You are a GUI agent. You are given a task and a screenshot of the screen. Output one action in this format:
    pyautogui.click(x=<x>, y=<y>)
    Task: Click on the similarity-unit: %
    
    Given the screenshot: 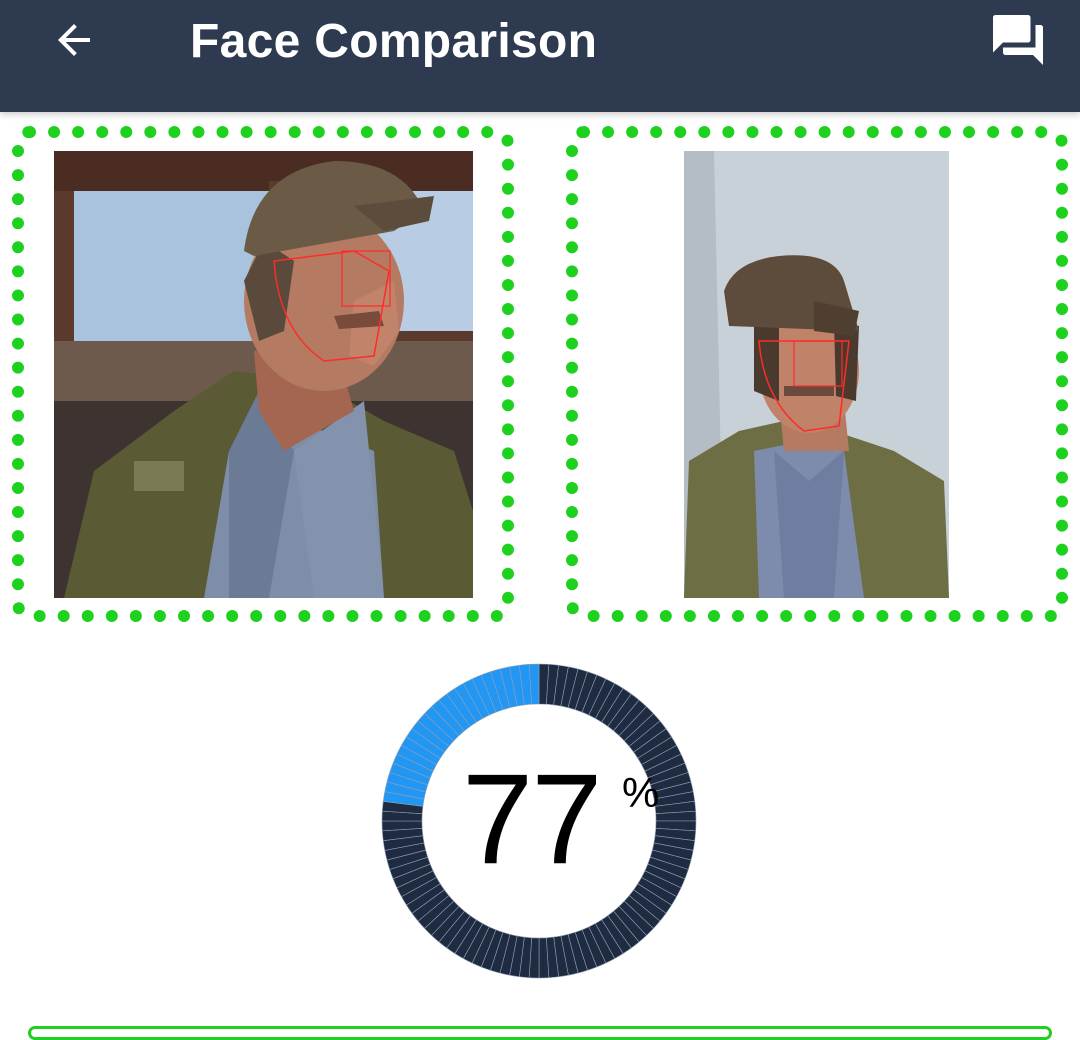 What is the action you would take?
    pyautogui.click(x=641, y=792)
    